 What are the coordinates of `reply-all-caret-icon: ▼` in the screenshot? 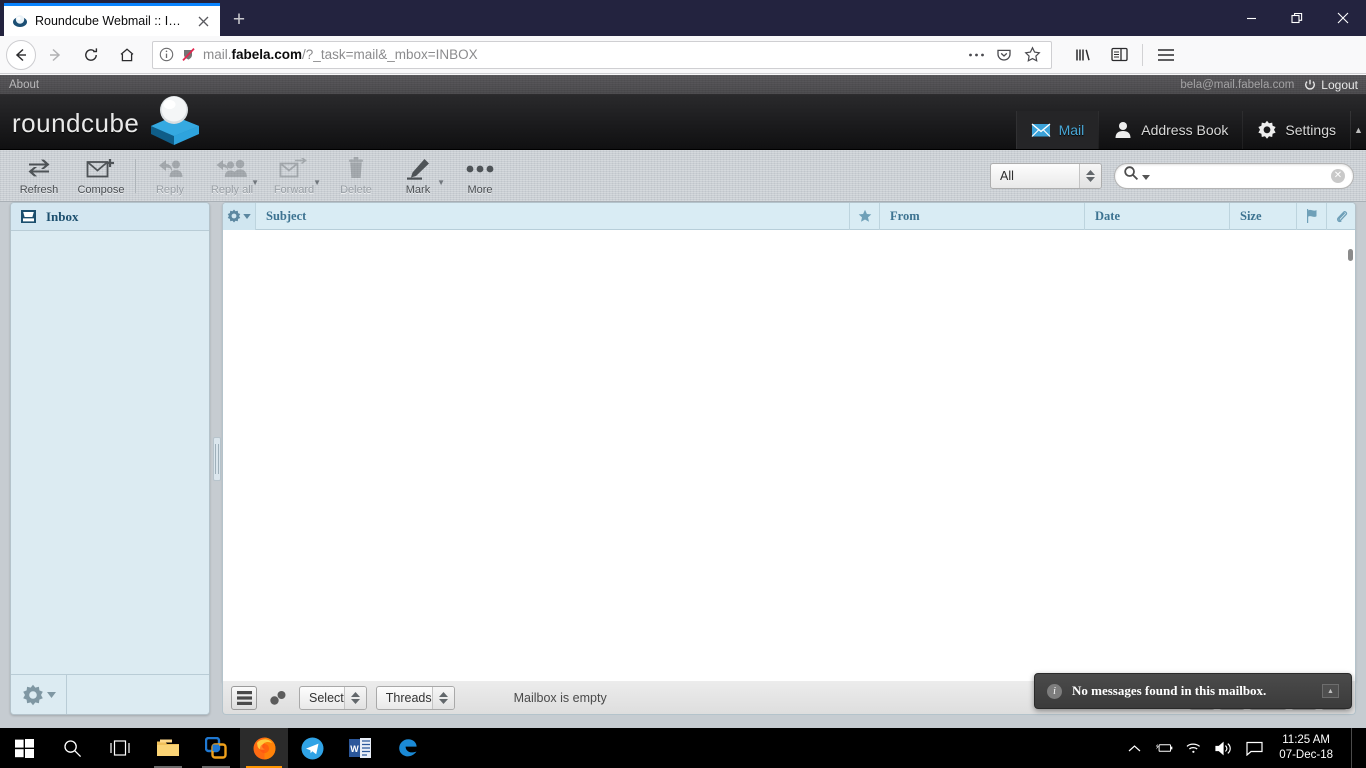 It's located at (255, 182).